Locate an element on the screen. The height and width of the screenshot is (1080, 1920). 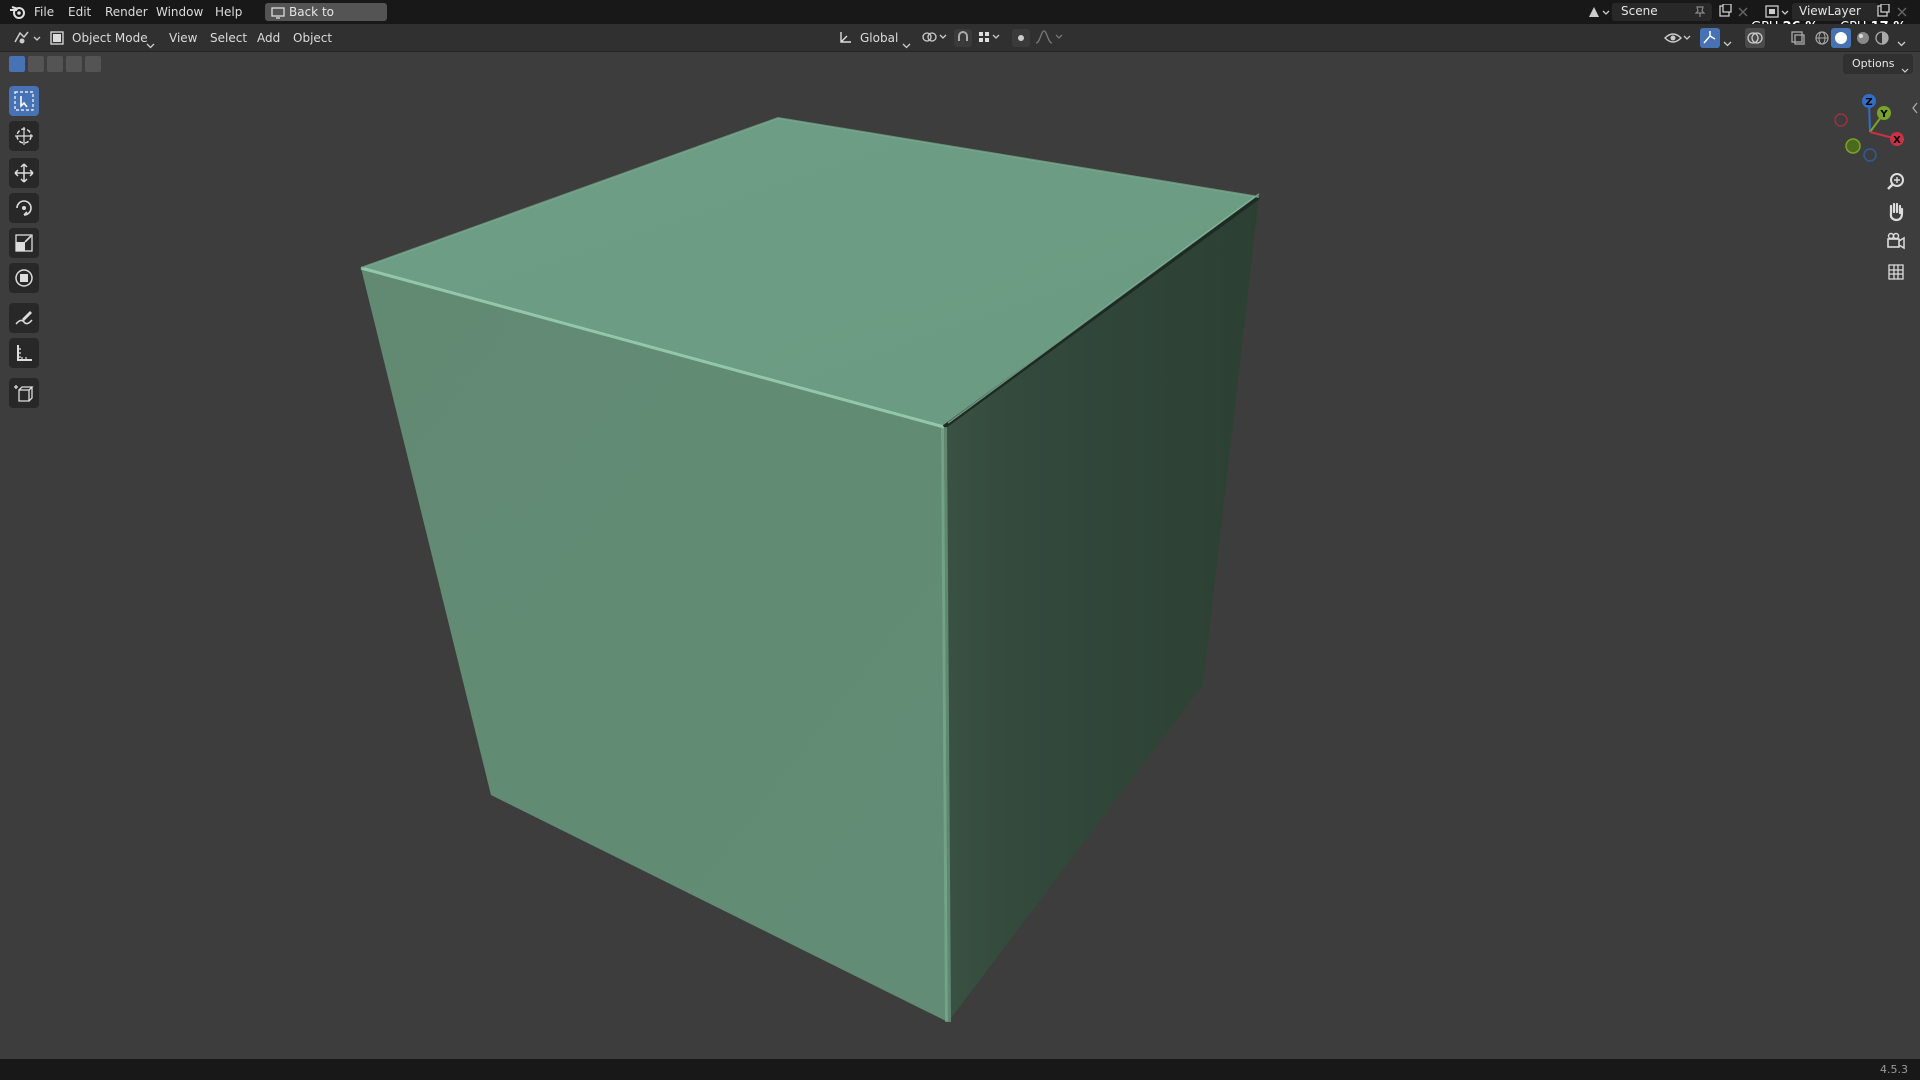
scale-icon is located at coordinates (24, 243).